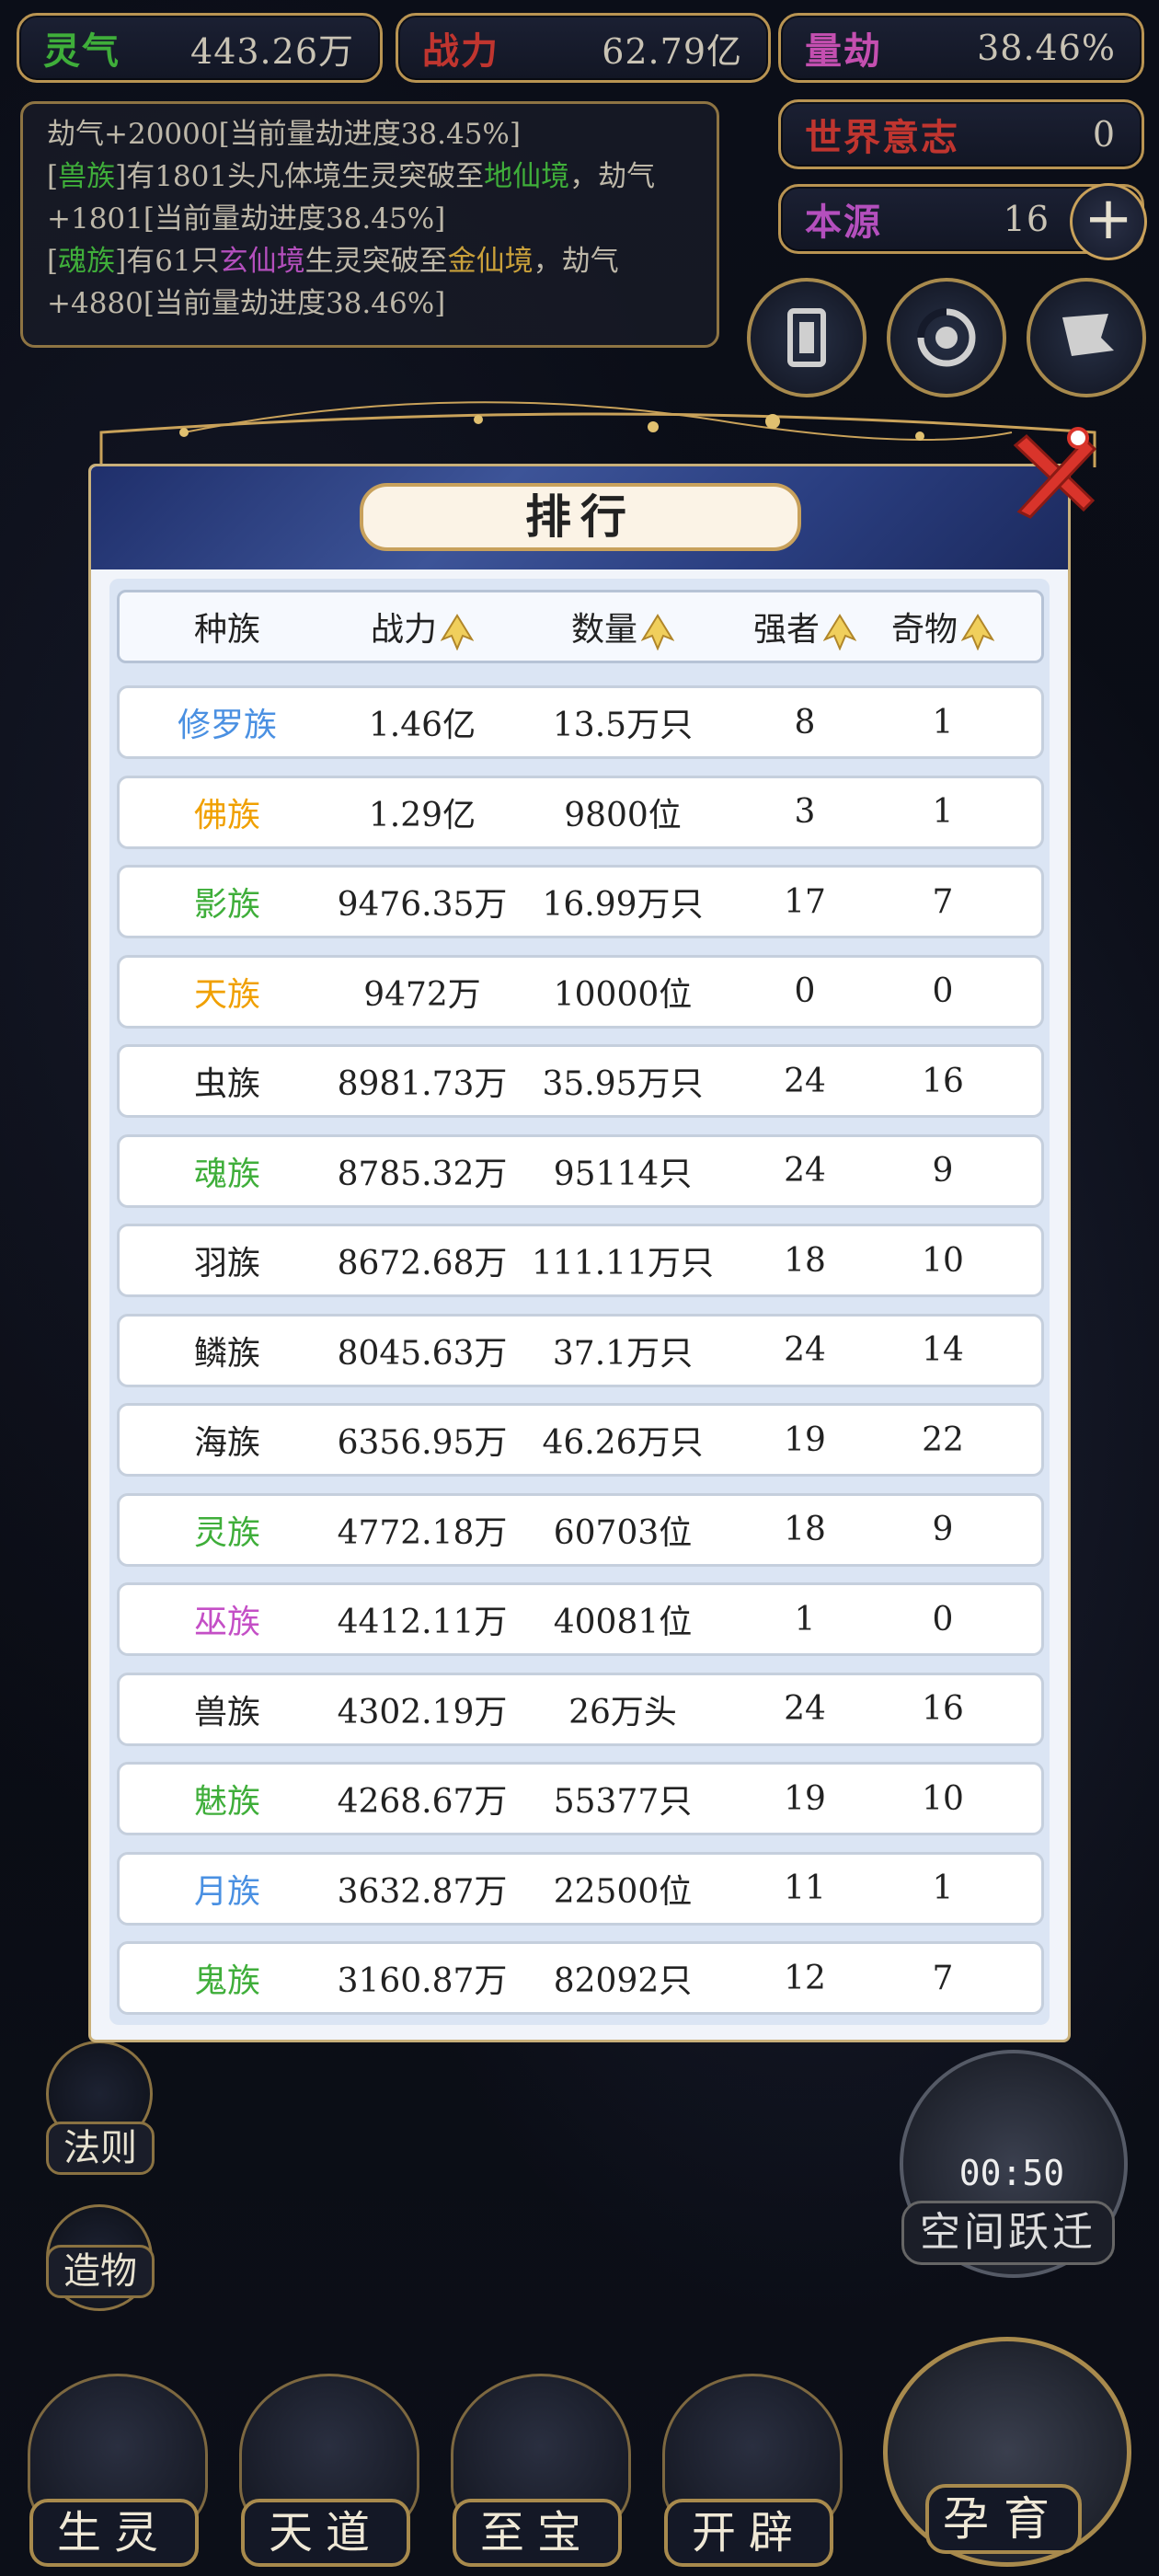  Describe the element at coordinates (805, 1978) in the screenshot. I see `strong-cell: 12` at that location.